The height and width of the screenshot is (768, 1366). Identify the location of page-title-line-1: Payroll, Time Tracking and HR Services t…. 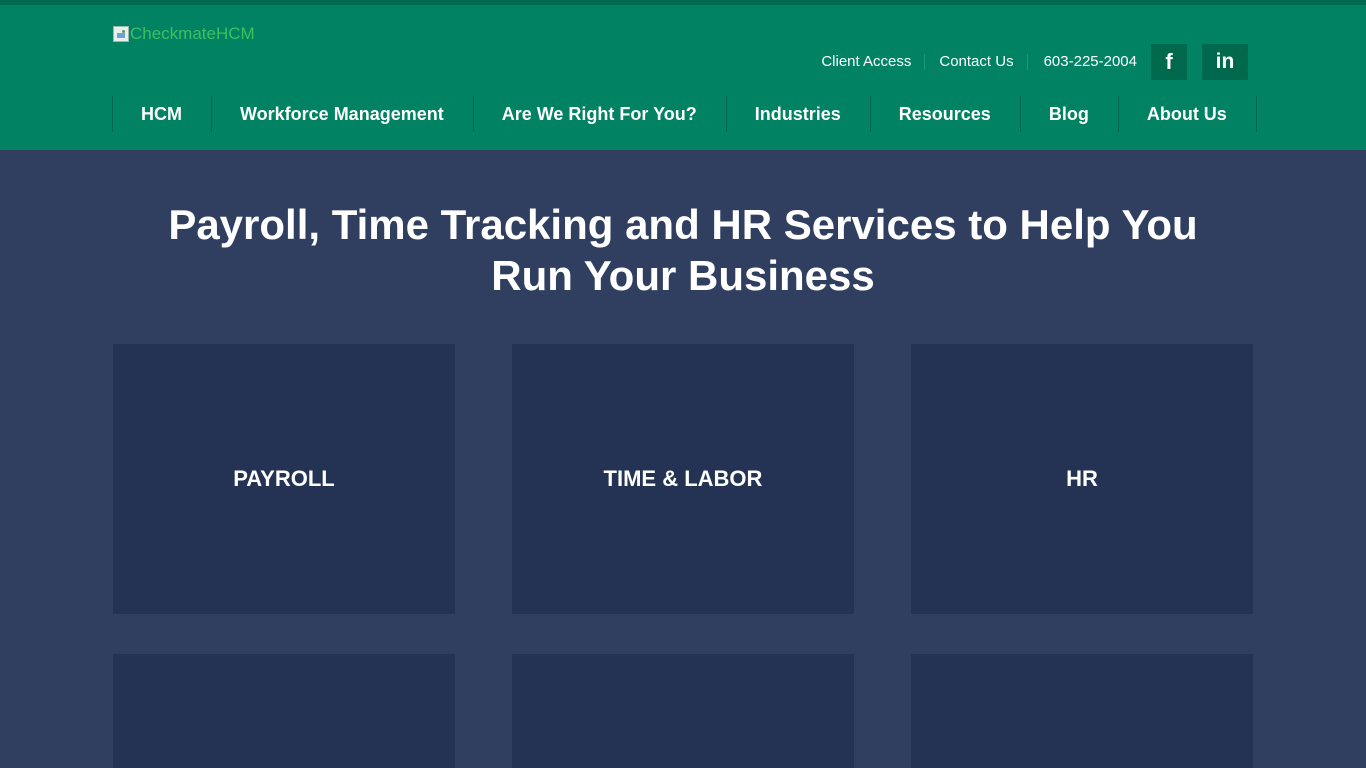
(683, 224).